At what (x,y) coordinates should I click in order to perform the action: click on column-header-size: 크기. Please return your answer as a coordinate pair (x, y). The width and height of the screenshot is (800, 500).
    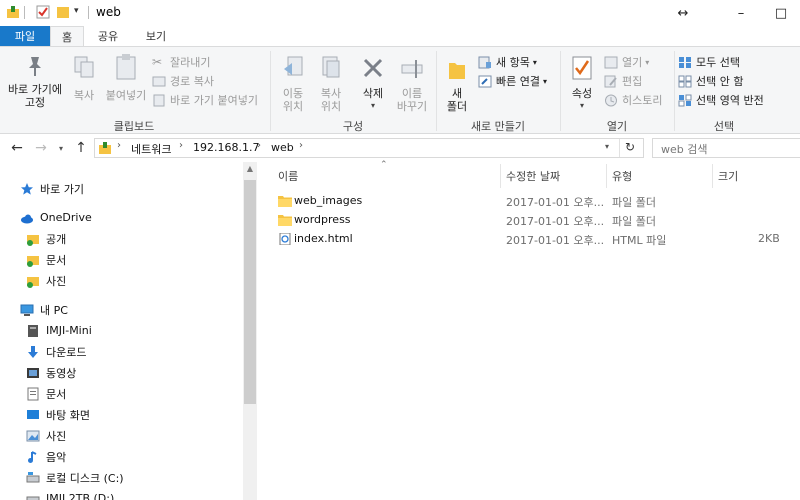
    Looking at the image, I should click on (728, 176).